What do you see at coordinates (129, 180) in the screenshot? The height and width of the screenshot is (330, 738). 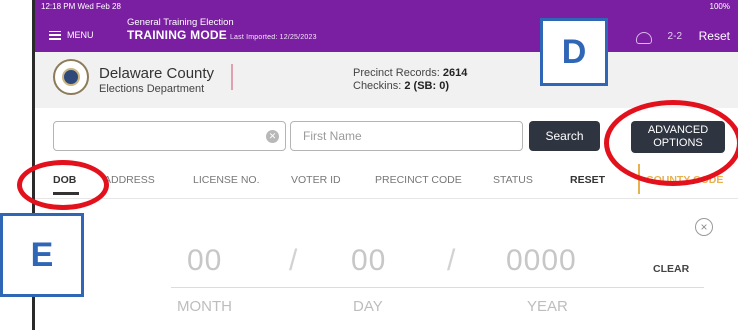 I see `tab-address: ADDRESS` at bounding box center [129, 180].